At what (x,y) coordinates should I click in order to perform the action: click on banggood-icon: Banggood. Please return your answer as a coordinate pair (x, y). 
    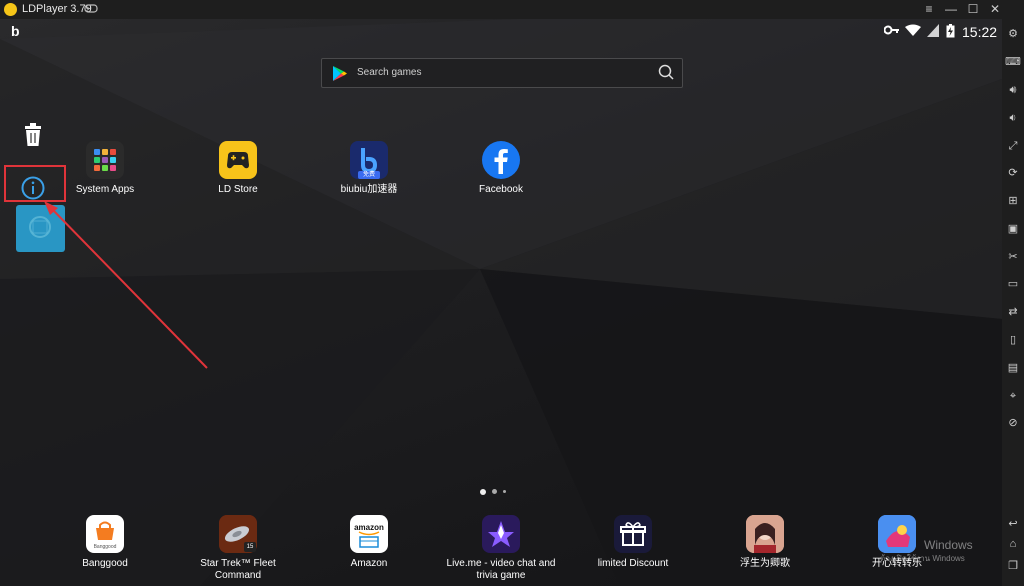
    Looking at the image, I should click on (105, 534).